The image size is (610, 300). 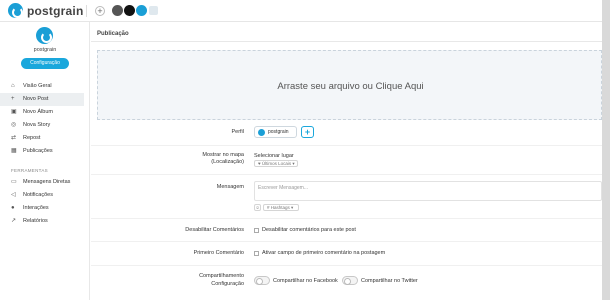 I want to click on profile-name: postgrain, so click(x=45, y=50).